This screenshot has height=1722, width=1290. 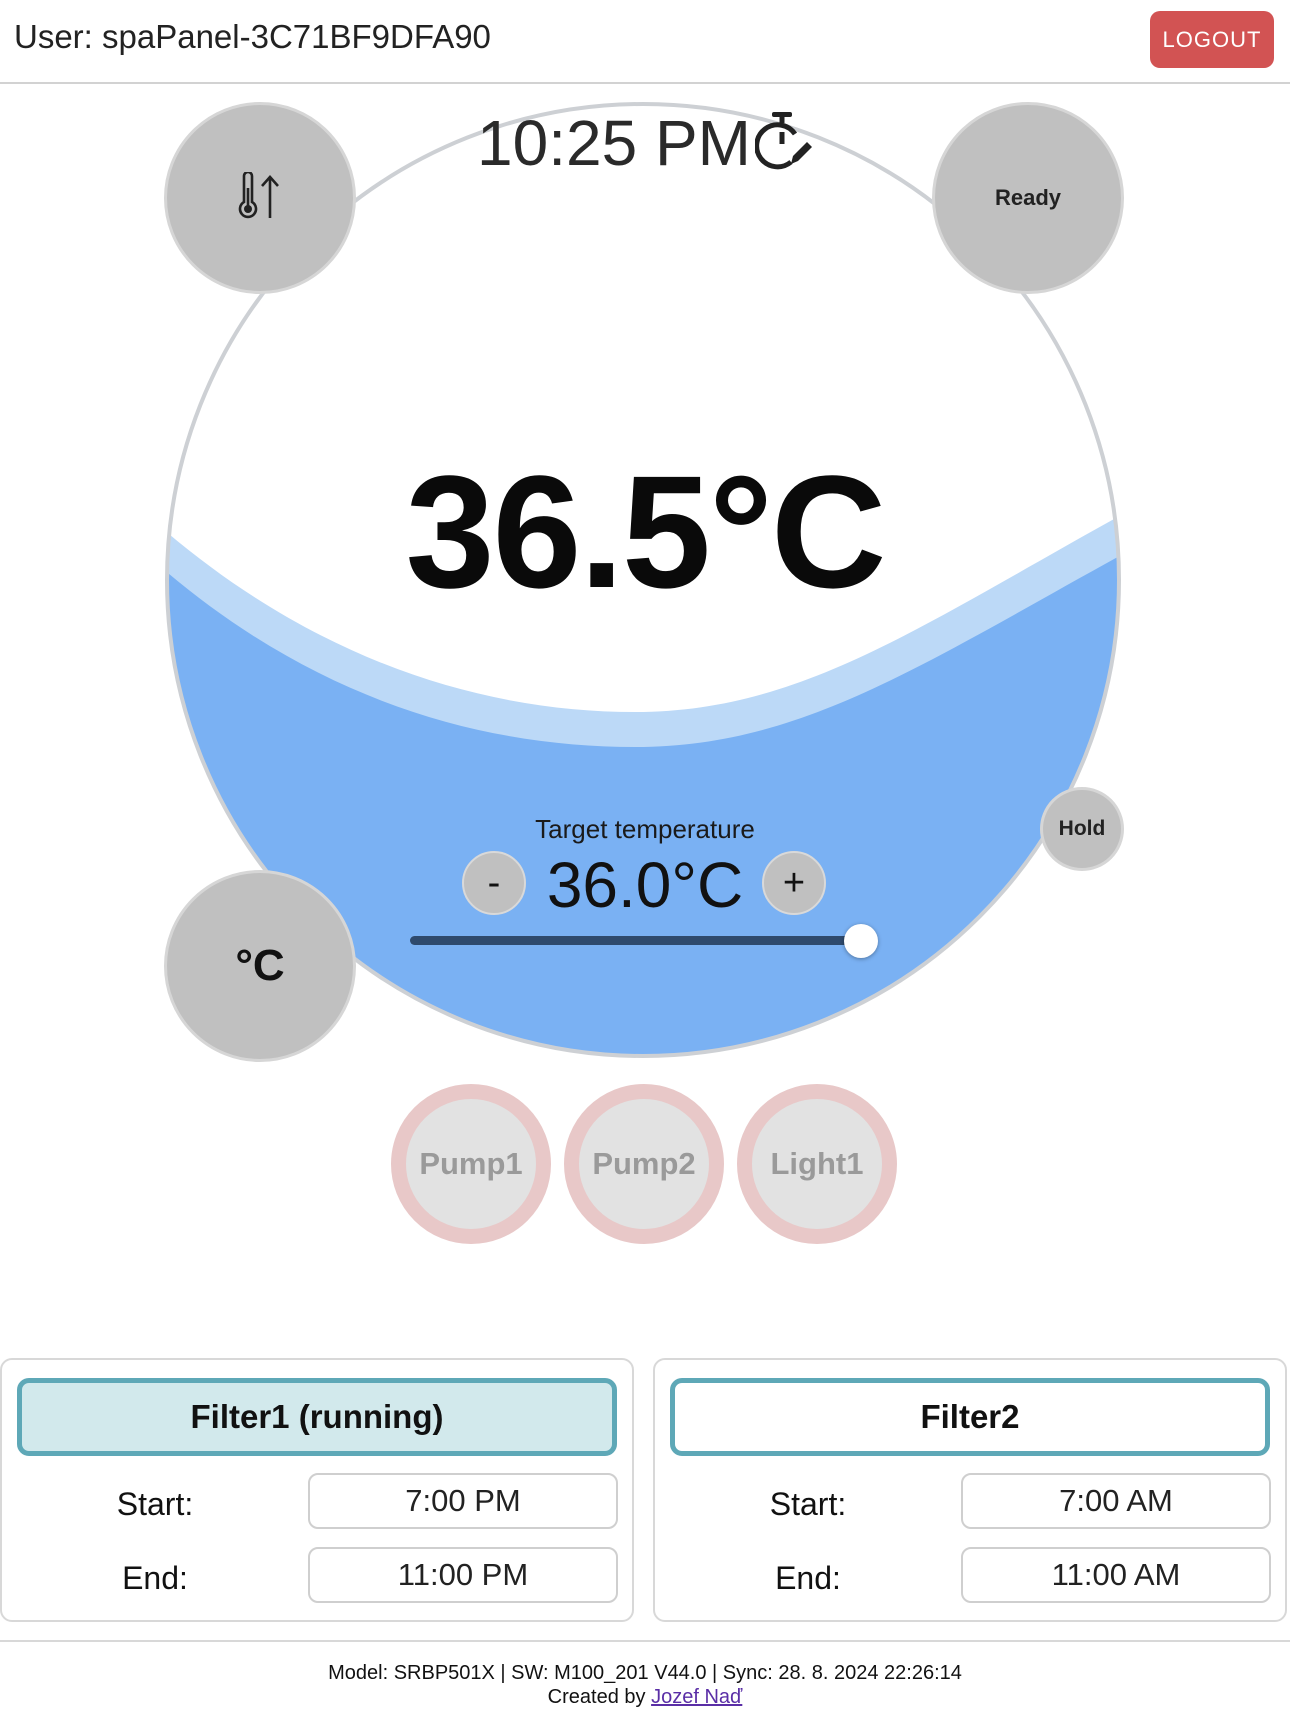 I want to click on target-temperature-slider, so click(x=643, y=940).